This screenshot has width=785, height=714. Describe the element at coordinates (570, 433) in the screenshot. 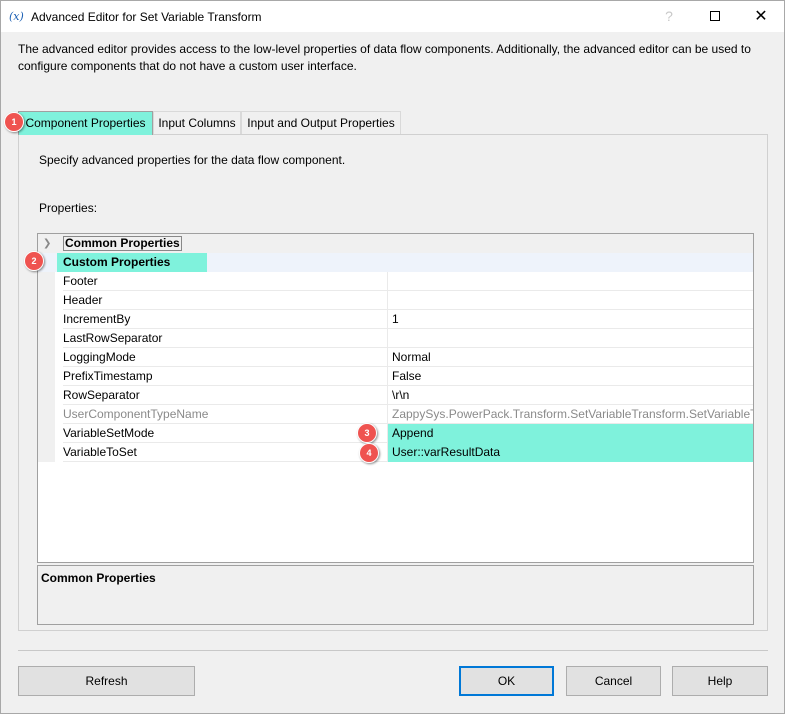

I see `property-value: Append` at that location.